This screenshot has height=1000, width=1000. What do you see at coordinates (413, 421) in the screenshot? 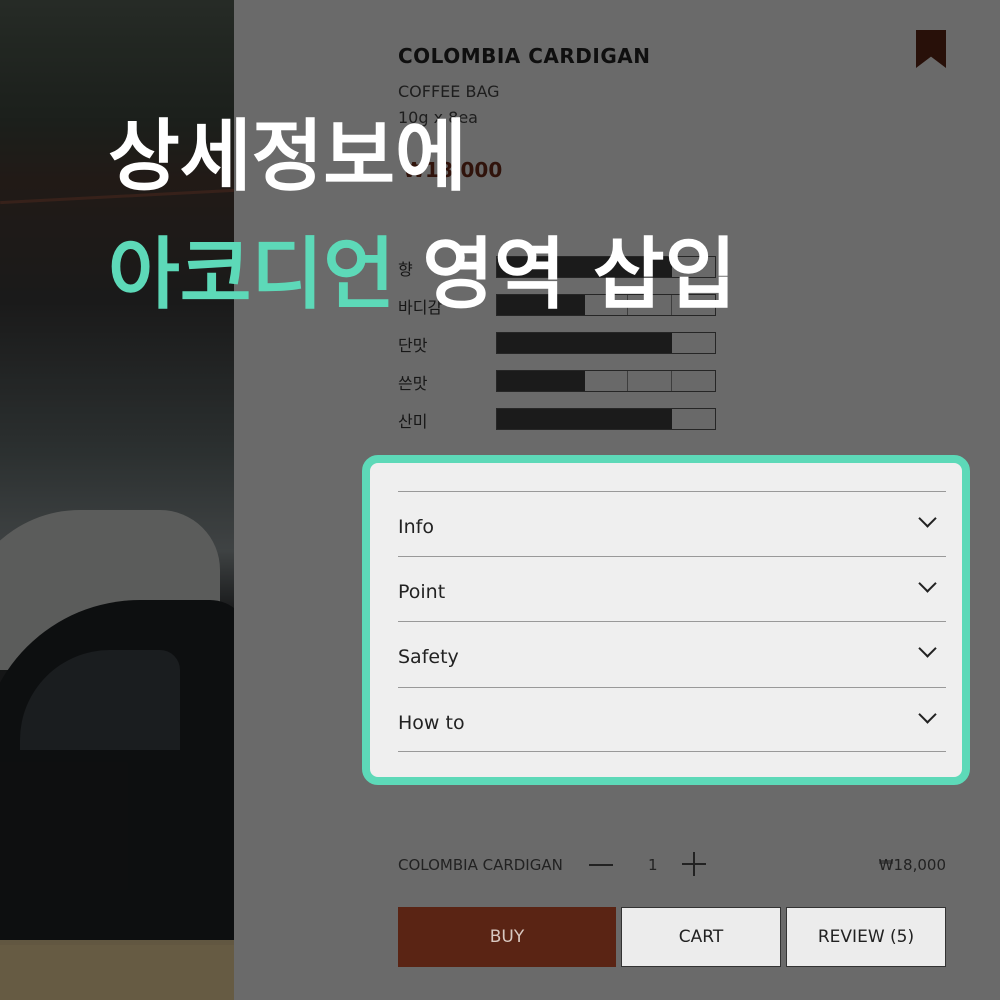
I see `rating-label: 산미` at bounding box center [413, 421].